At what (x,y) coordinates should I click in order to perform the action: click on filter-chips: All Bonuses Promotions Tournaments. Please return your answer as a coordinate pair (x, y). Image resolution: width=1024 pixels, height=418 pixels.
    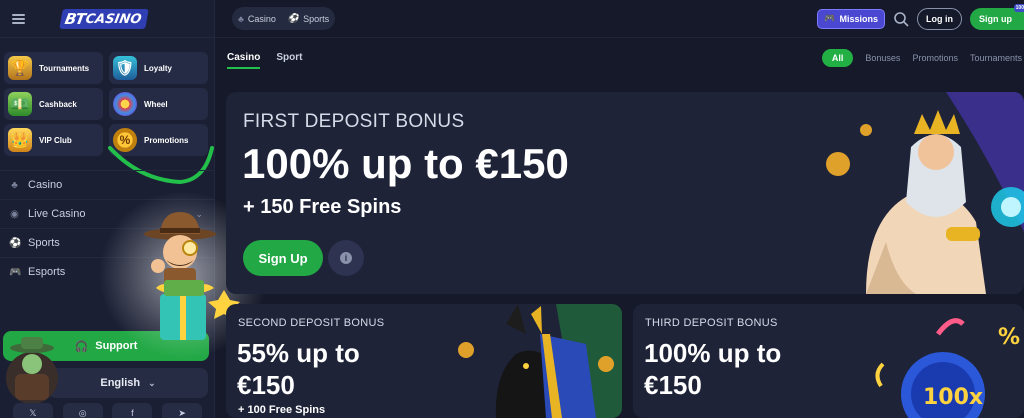
    Looking at the image, I should click on (922, 58).